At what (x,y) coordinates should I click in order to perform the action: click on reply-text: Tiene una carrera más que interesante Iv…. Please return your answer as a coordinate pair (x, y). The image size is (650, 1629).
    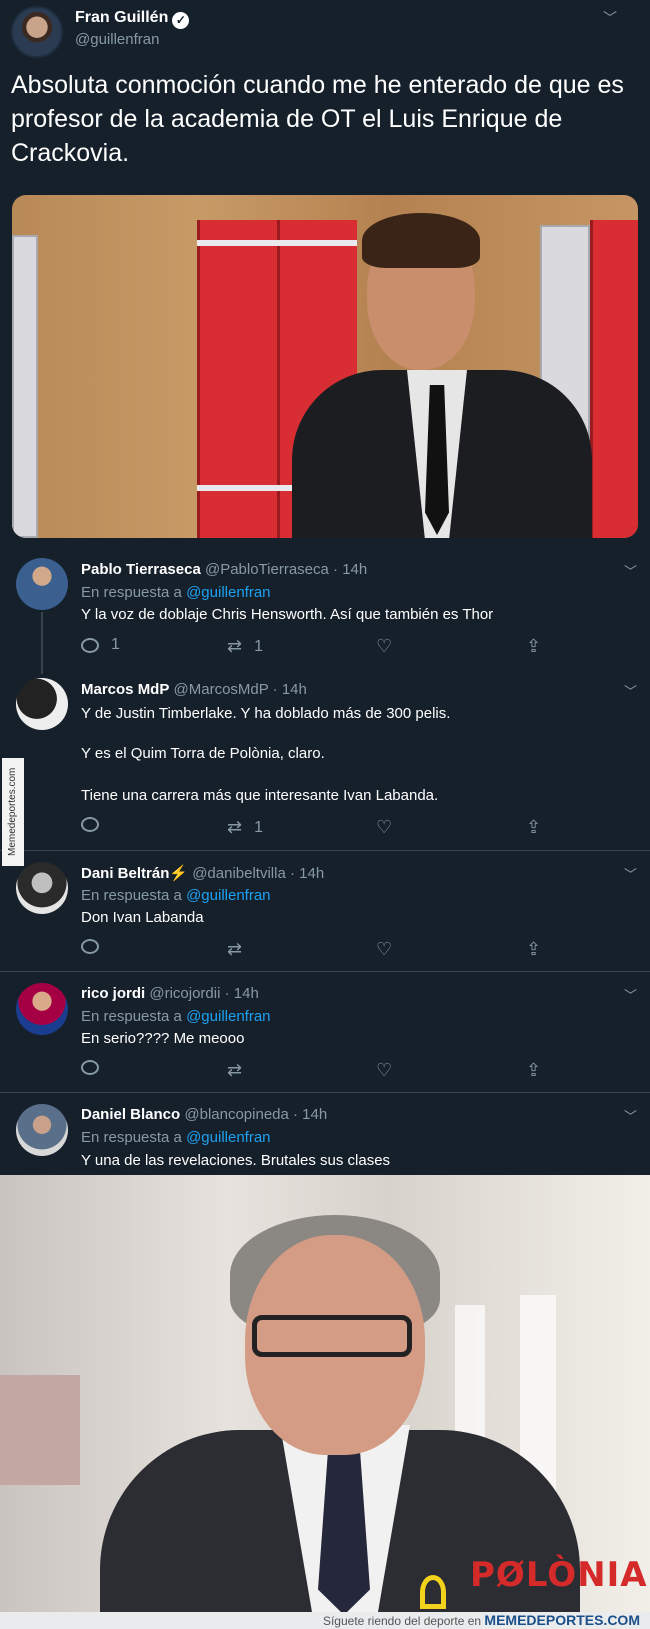
    Looking at the image, I should click on (260, 795).